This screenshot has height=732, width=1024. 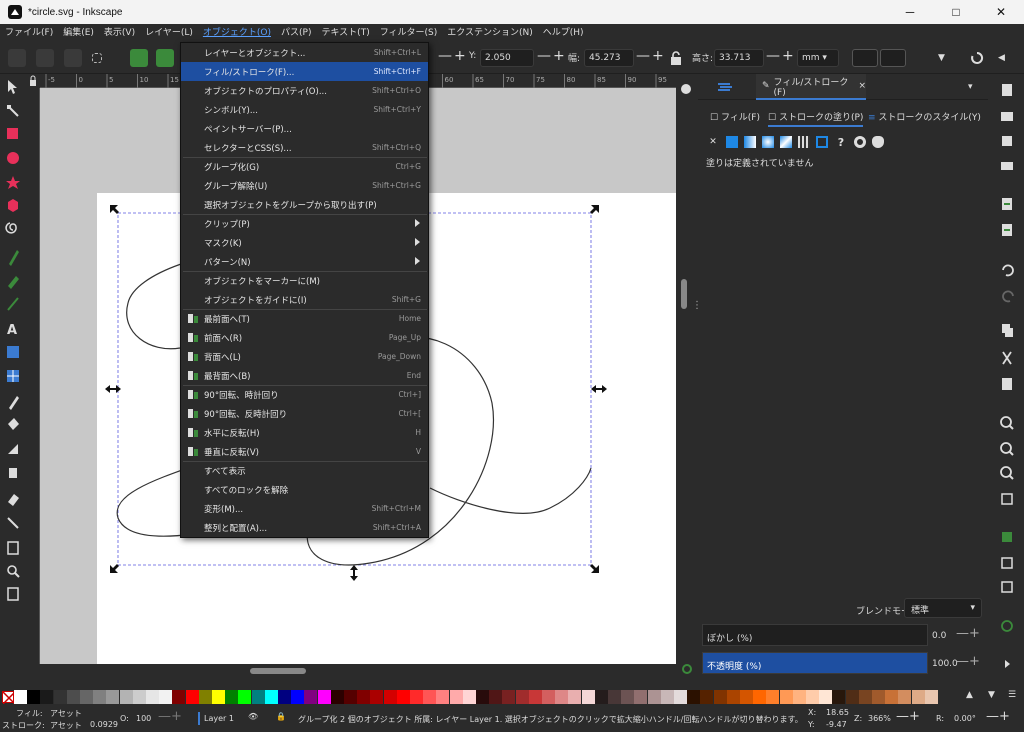 What do you see at coordinates (253, 716) in the screenshot?
I see `eye-icon: 👁` at bounding box center [253, 716].